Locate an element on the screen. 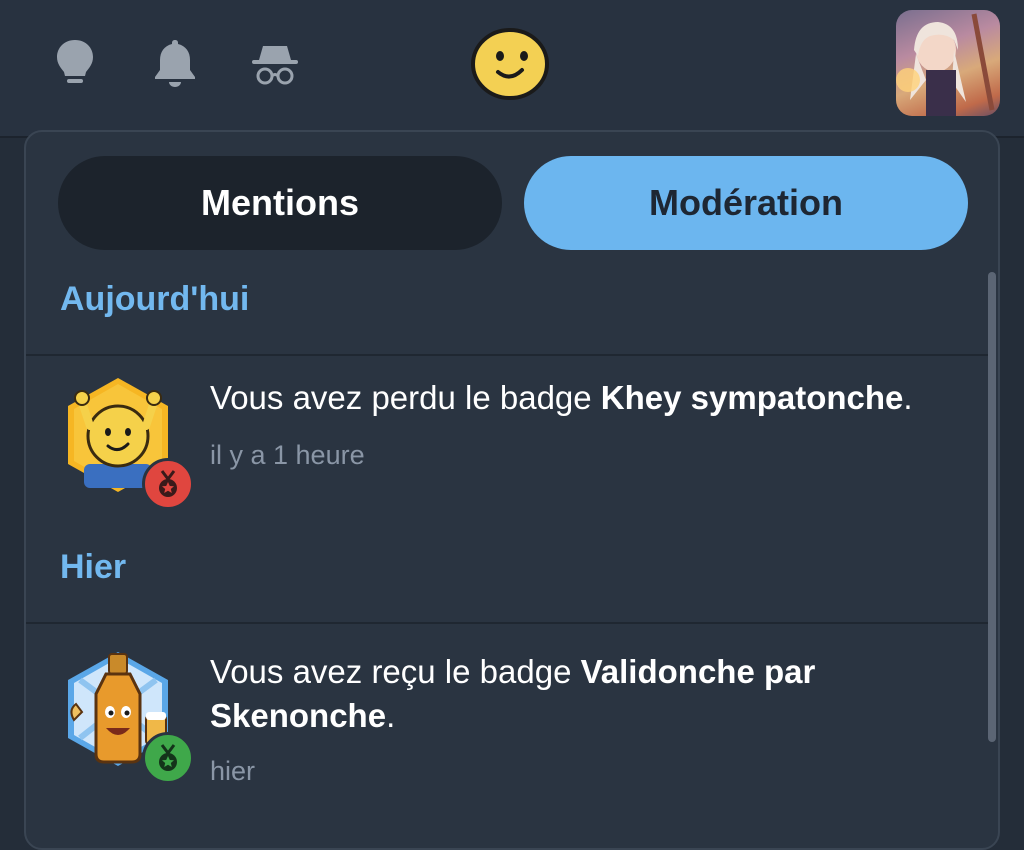 This screenshot has width=1024, height=850. notification-time: il y a 1 heure is located at coordinates (287, 455).